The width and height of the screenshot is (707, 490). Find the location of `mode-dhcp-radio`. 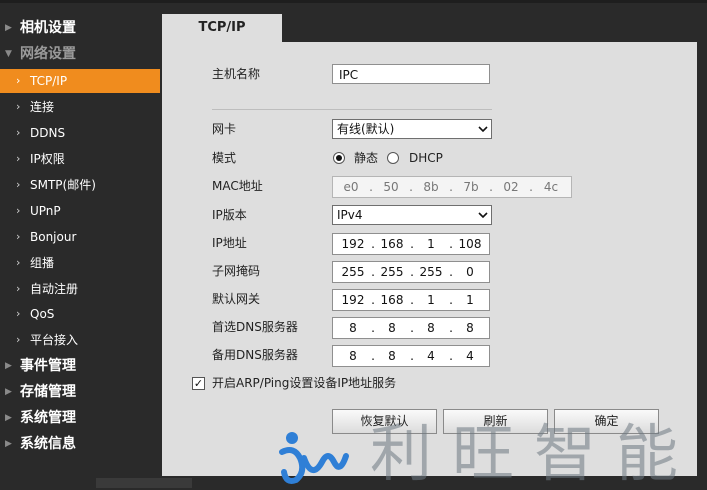

mode-dhcp-radio is located at coordinates (393, 158).